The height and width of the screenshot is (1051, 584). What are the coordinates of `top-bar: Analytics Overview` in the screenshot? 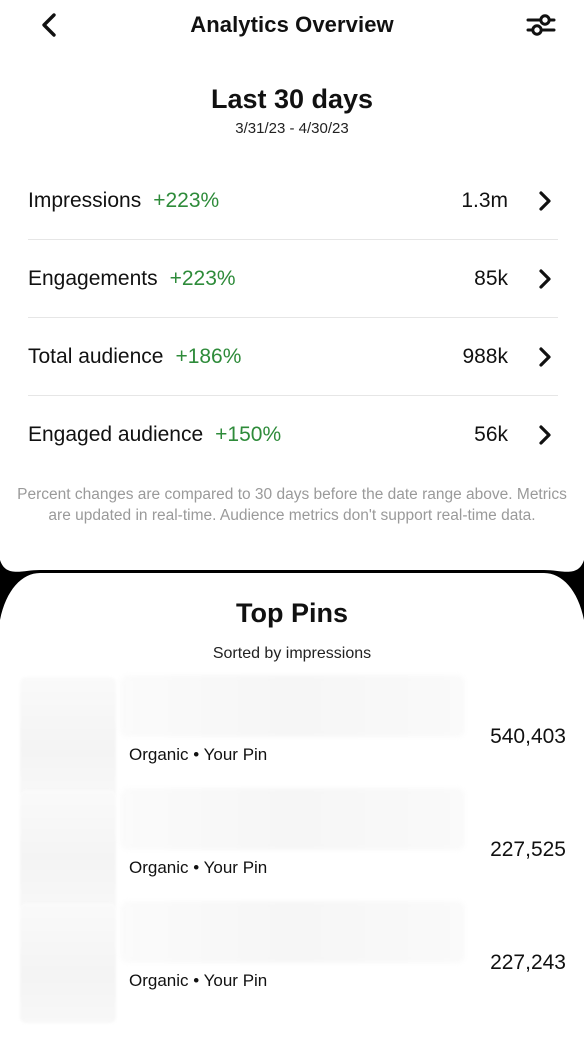 It's located at (292, 26).